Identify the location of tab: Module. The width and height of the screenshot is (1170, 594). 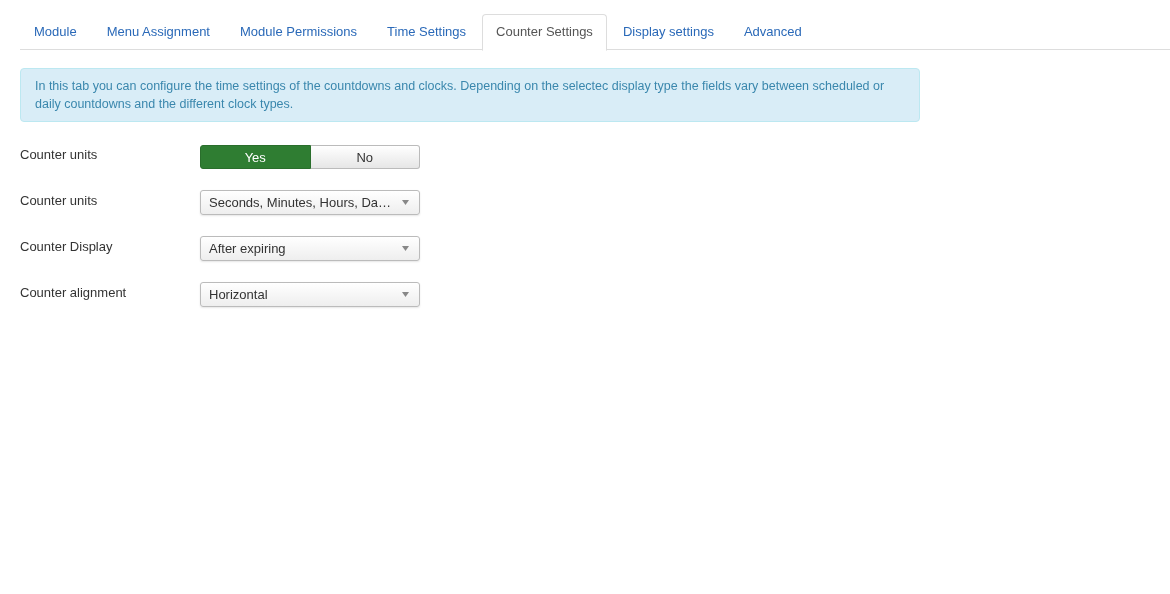
(55, 31).